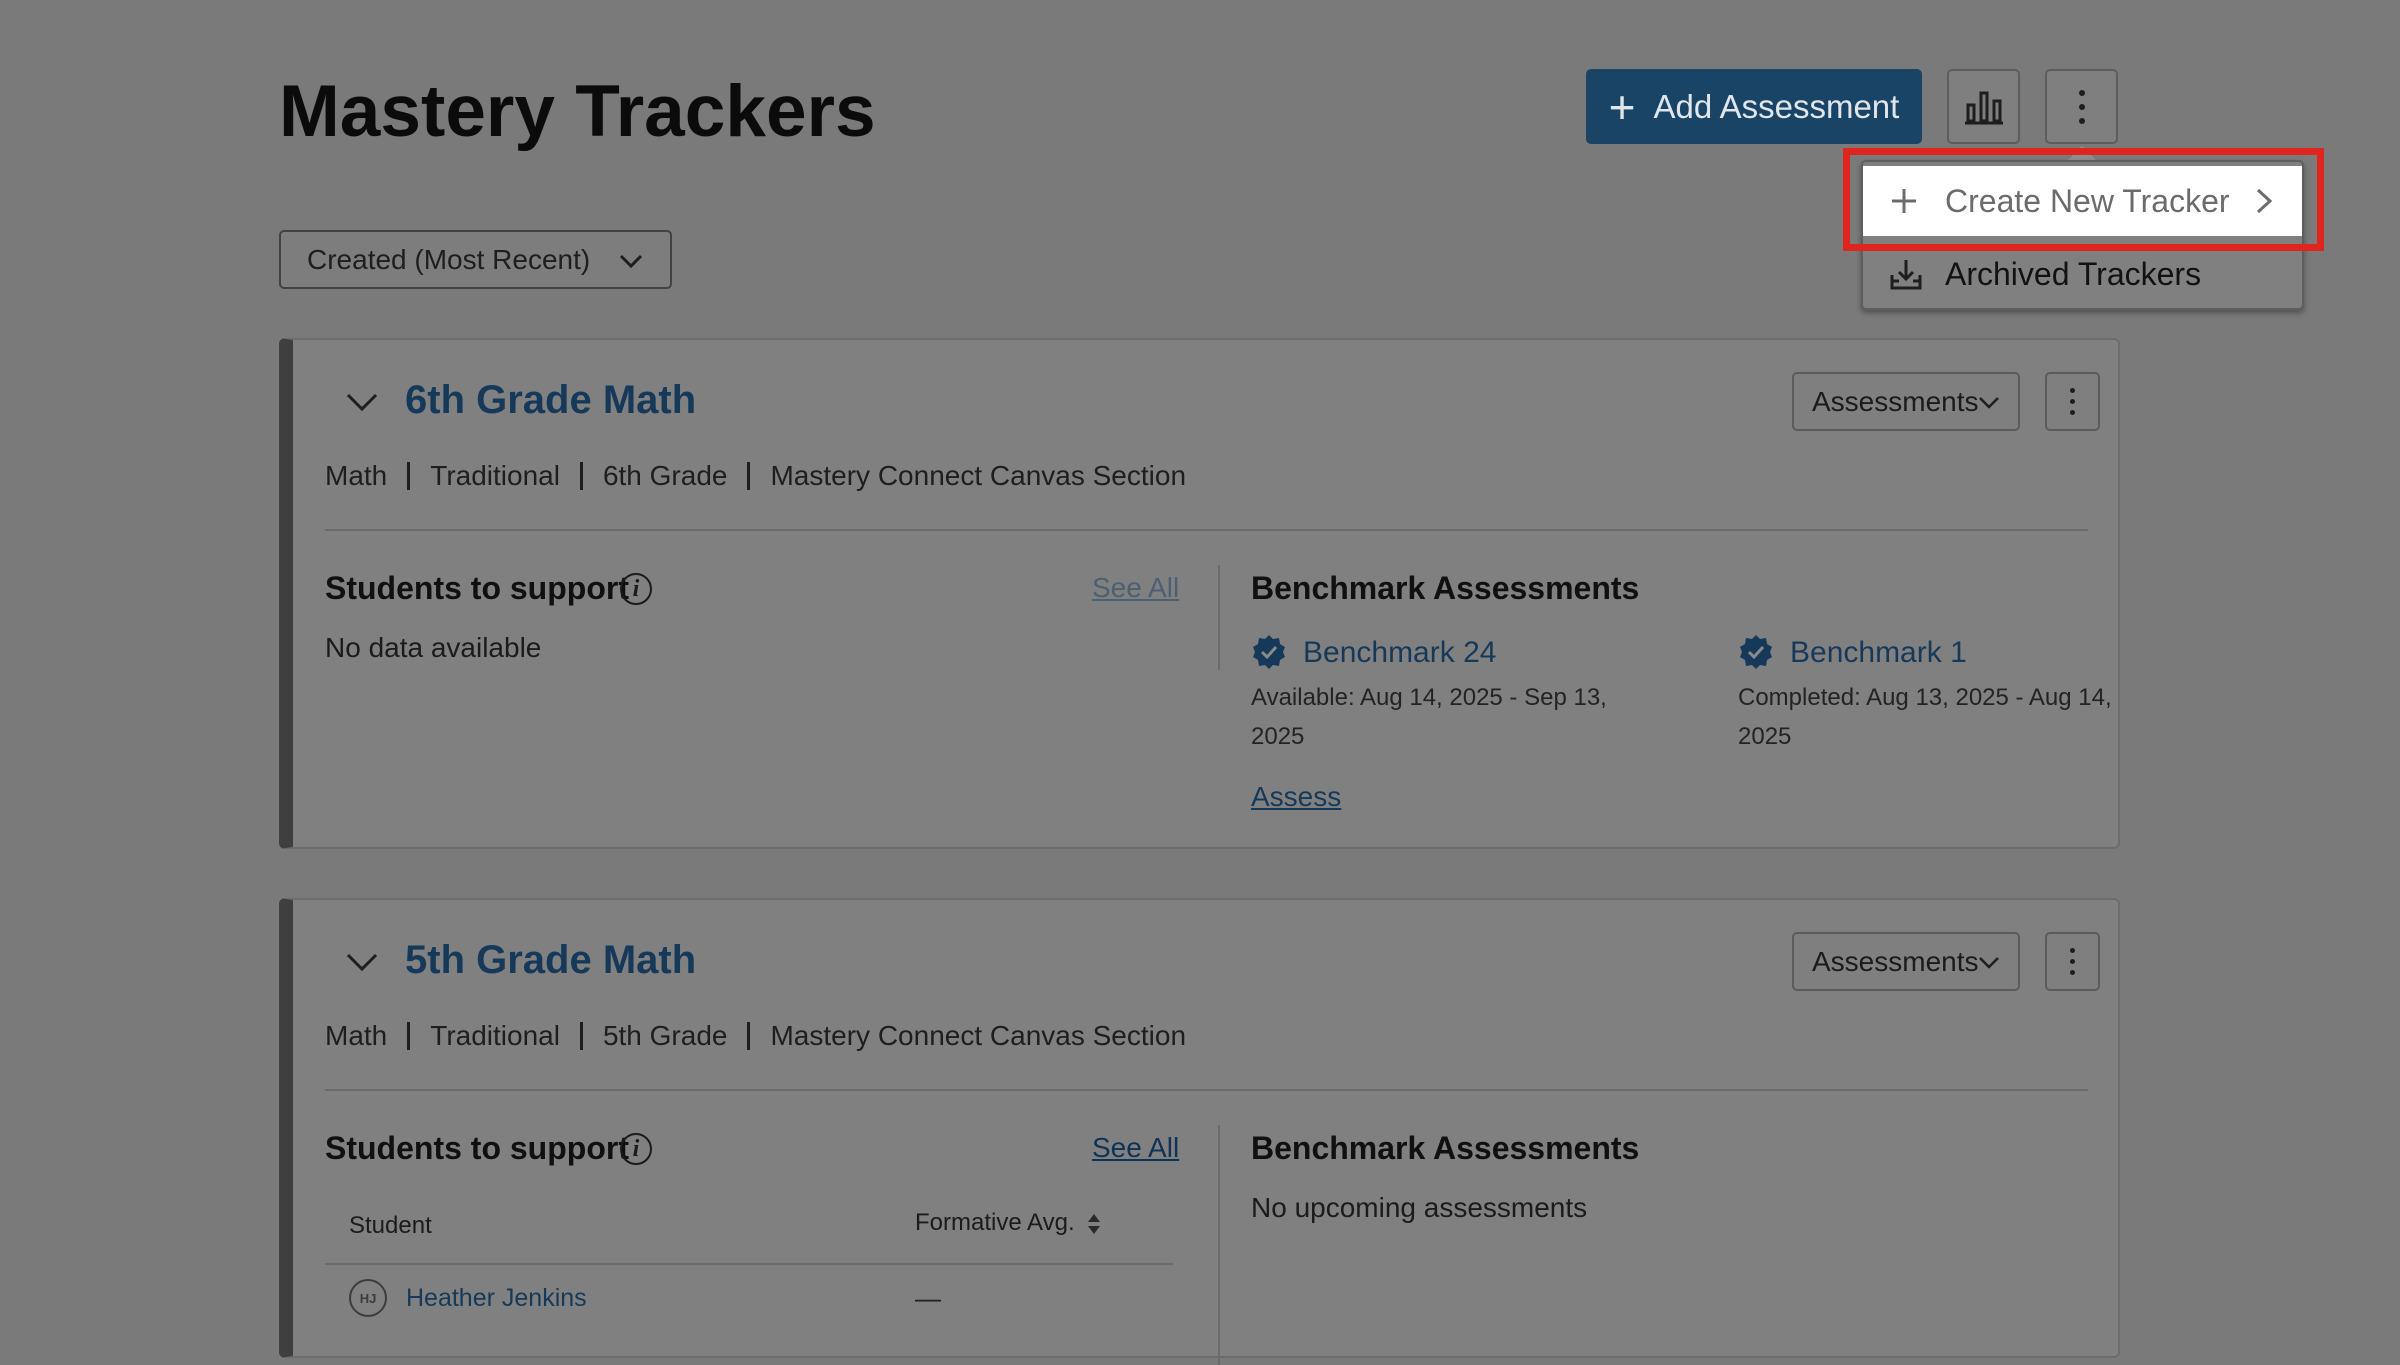 The image size is (2400, 1365). I want to click on column-header-formative-avg: Formative Avg., so click(1008, 1223).